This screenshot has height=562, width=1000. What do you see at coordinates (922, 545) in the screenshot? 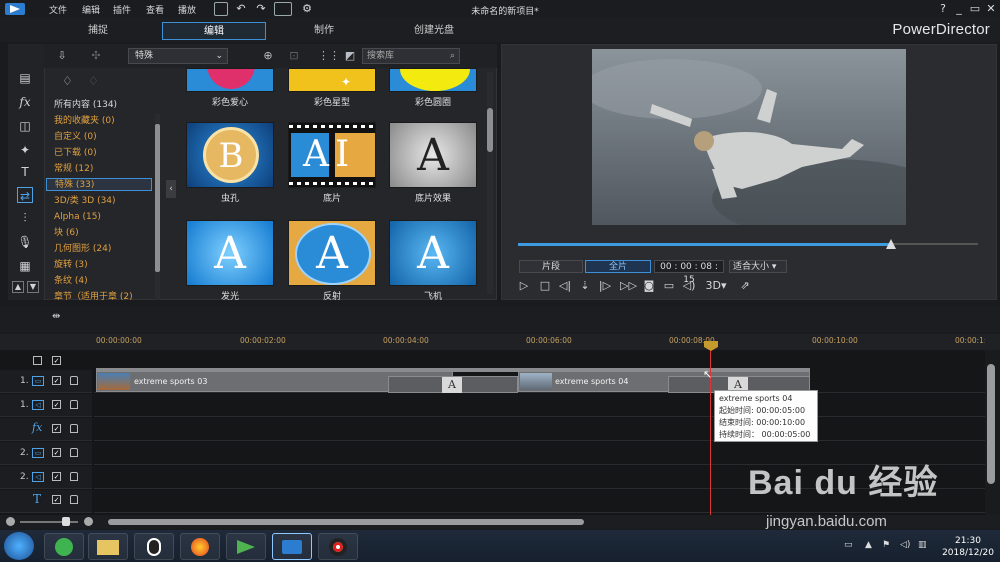
I see `tray-network-icon: ▥` at bounding box center [922, 545].